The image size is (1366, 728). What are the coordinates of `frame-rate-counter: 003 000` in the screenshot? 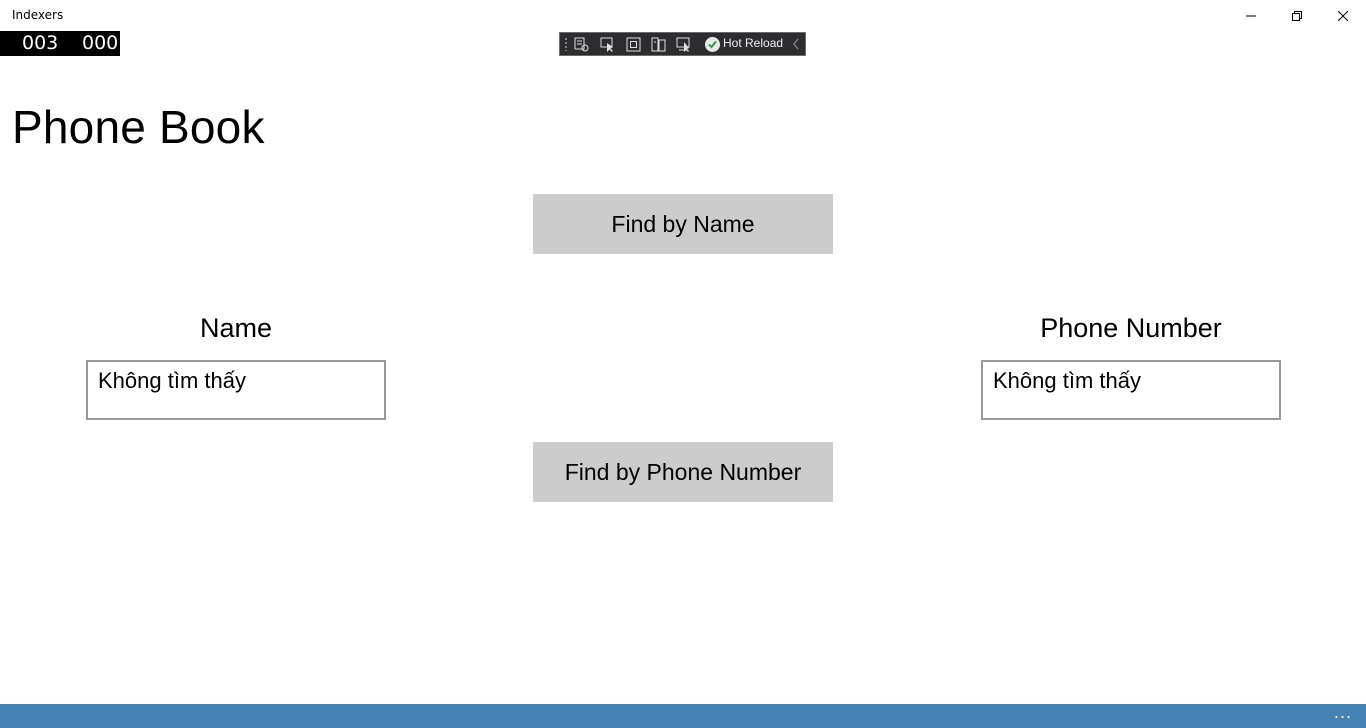 It's located at (60, 43).